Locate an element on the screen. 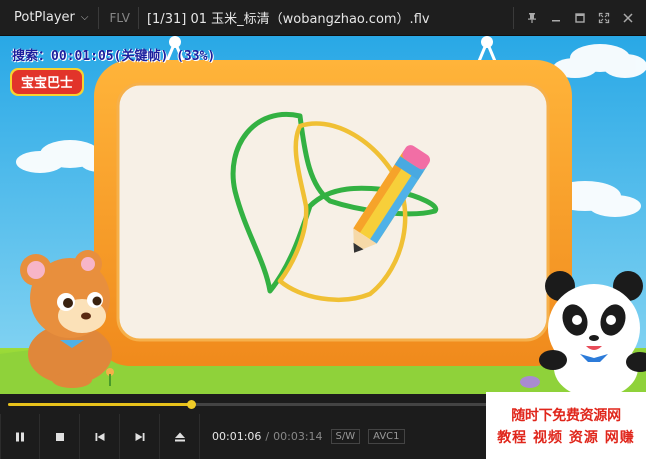 This screenshot has height=459, width=646. total-time: 00:03:14 is located at coordinates (297, 436).